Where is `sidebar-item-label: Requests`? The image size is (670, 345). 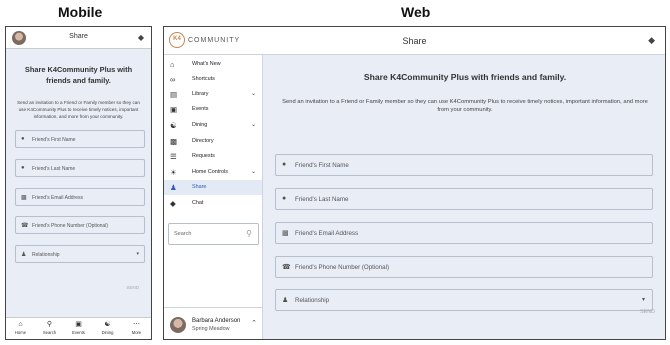 sidebar-item-label: Requests is located at coordinates (203, 156).